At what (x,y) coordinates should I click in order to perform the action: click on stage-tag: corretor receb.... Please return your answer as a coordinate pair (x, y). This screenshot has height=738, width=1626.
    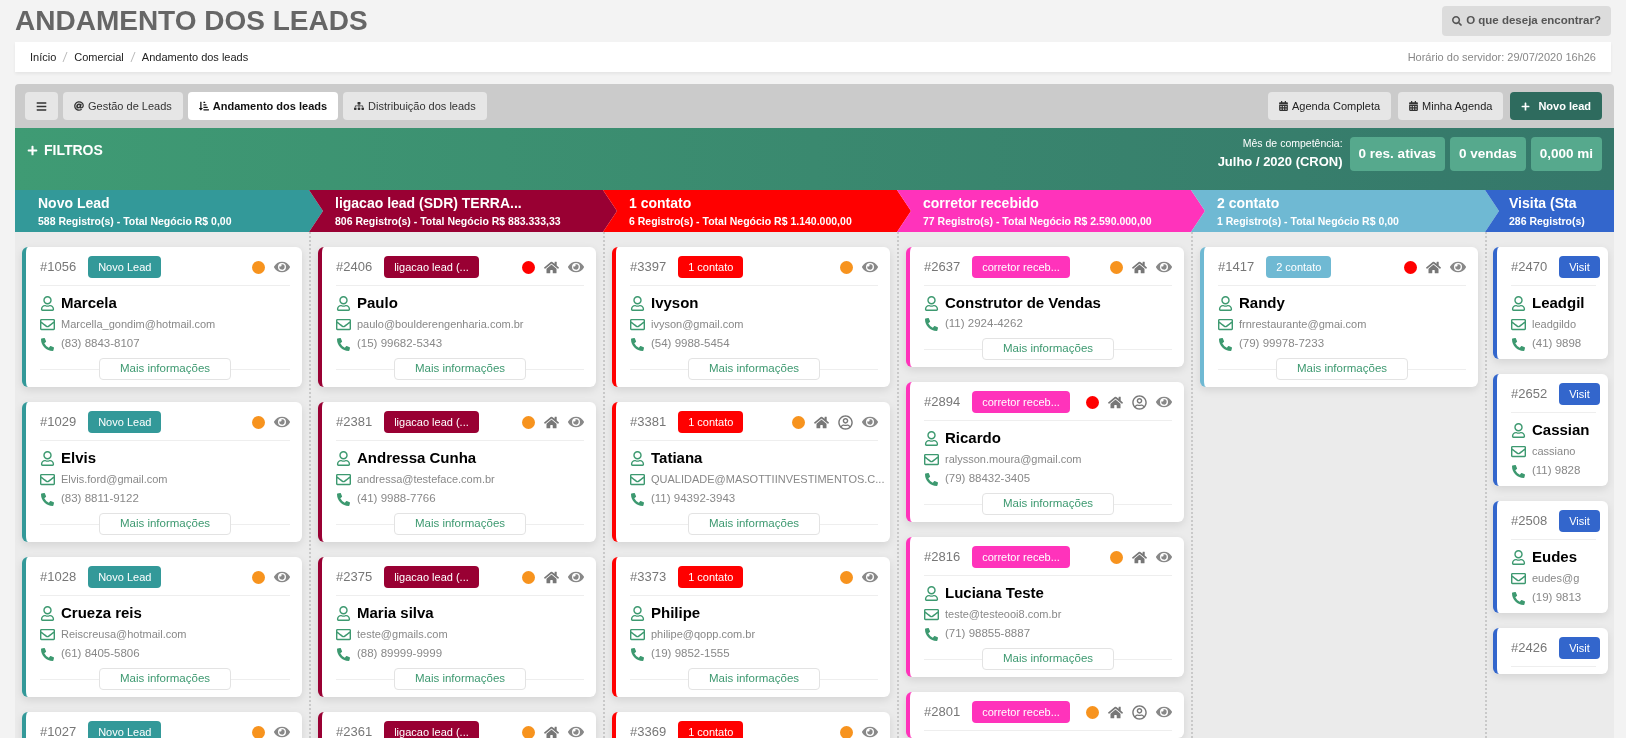
    Looking at the image, I should click on (1021, 267).